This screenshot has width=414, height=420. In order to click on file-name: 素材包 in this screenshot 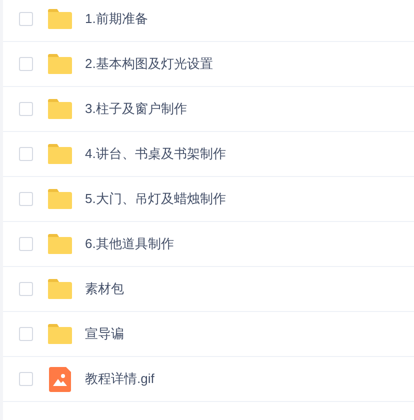, I will do `click(104, 289)`.